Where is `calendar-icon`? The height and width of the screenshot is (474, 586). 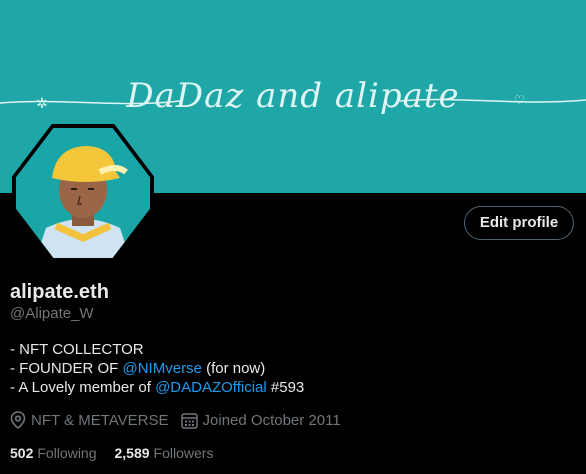 calendar-icon is located at coordinates (189, 420).